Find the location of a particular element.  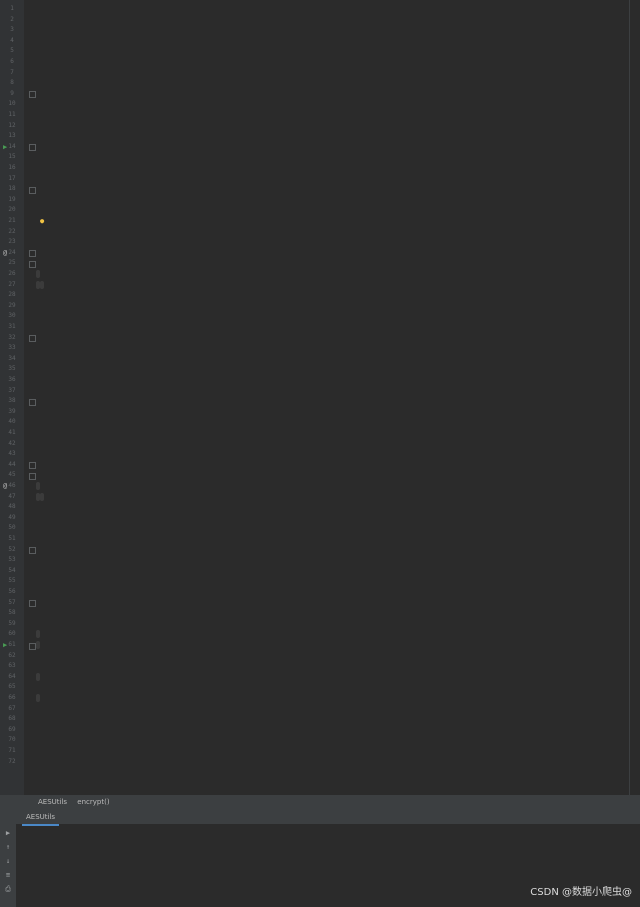

line-number: 34 is located at coordinates (12, 359).